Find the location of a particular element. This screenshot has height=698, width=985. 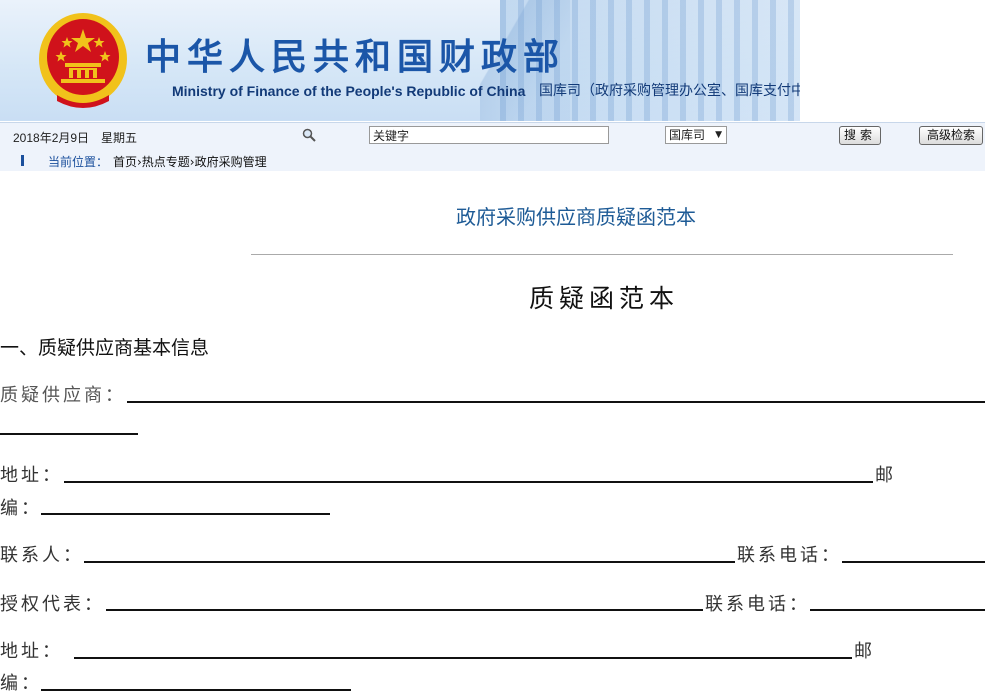

rep-address-label: 地址： is located at coordinates (31, 651).